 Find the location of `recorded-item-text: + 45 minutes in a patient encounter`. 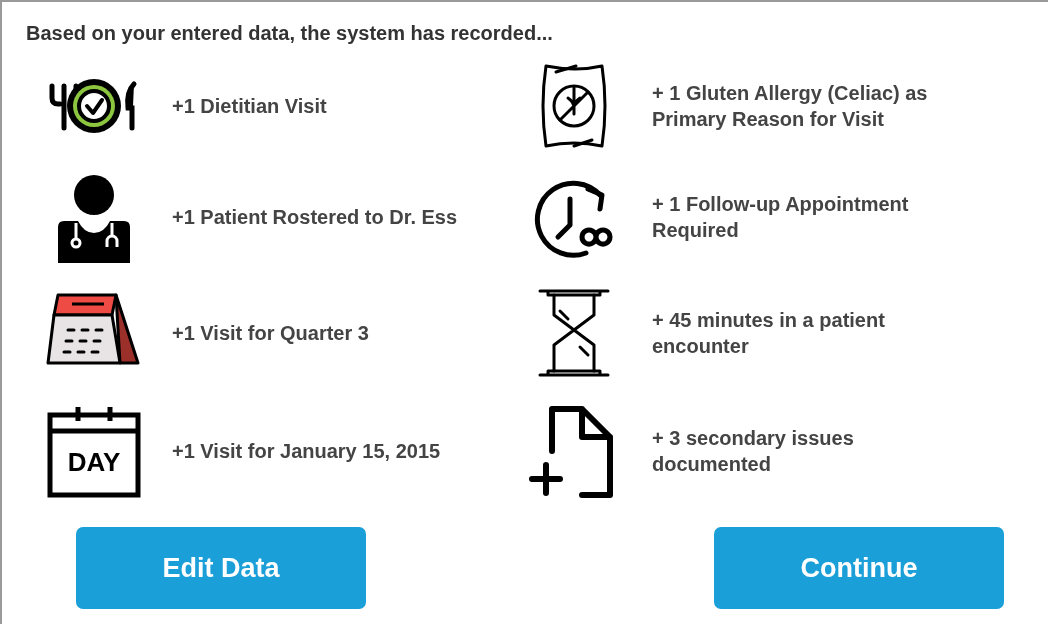

recorded-item-text: + 45 minutes in a patient encounter is located at coordinates (769, 333).